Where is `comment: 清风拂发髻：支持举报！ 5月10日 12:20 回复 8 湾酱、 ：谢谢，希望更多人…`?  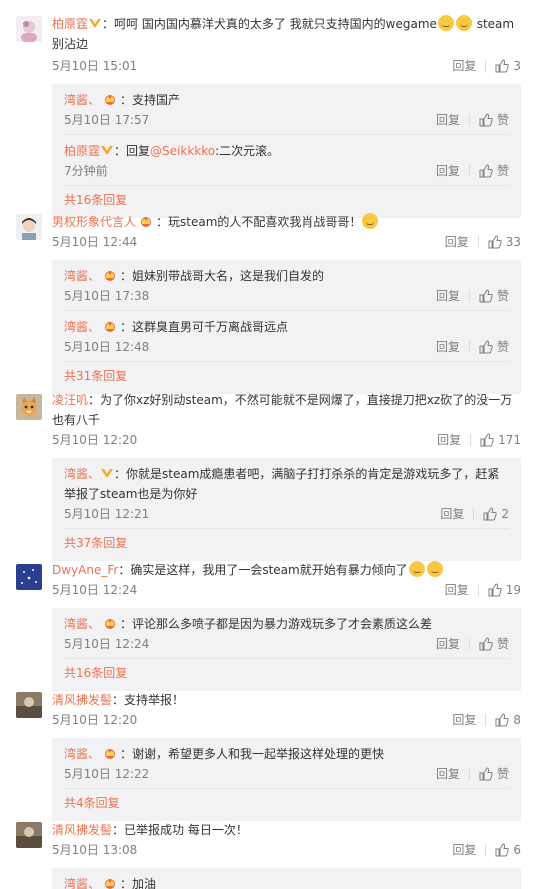
comment: 清风拂发髻：支持举报！ 5月10日 12:20 回复 8 湾酱、 ：谢谢，希望更多人… is located at coordinates (267, 755).